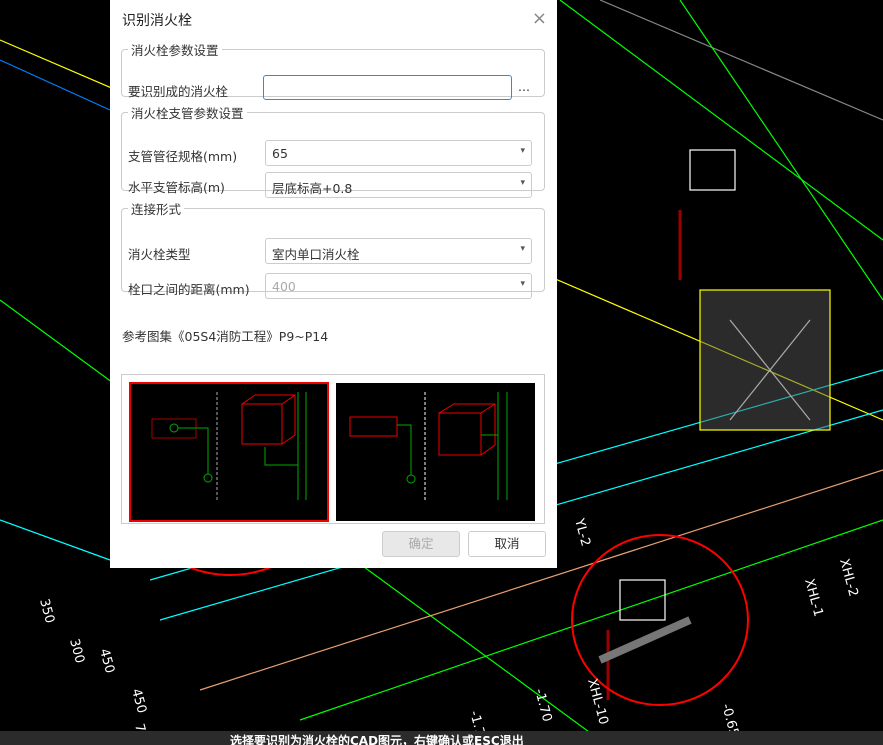 The height and width of the screenshot is (745, 883). What do you see at coordinates (175, 50) in the screenshot?
I see `group-legend: 消火栓参数设置` at bounding box center [175, 50].